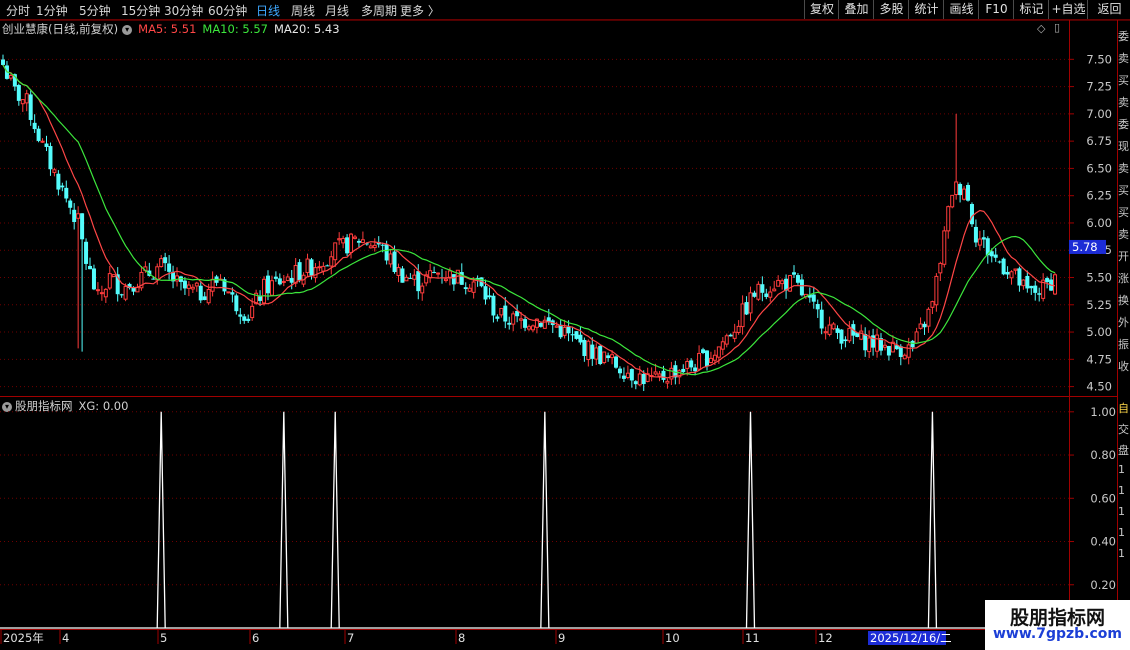 The image size is (1130, 650). I want to click on side-panel-label: 外, so click(1123, 322).